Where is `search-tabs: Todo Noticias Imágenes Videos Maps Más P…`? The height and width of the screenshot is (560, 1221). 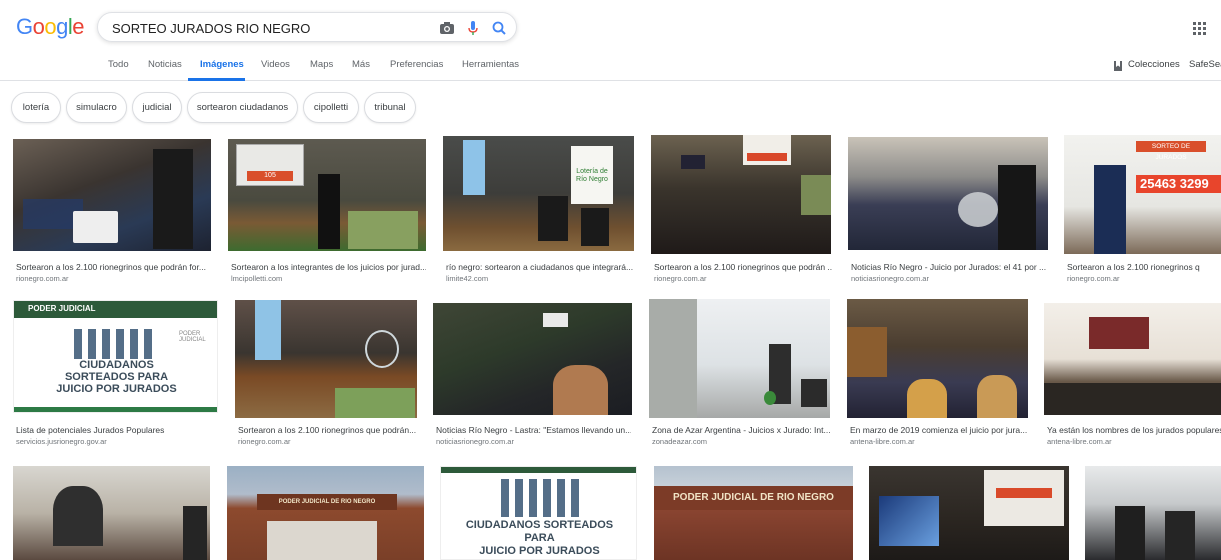
search-tabs: Todo Noticias Imágenes Videos Maps Más P… is located at coordinates (610, 66).